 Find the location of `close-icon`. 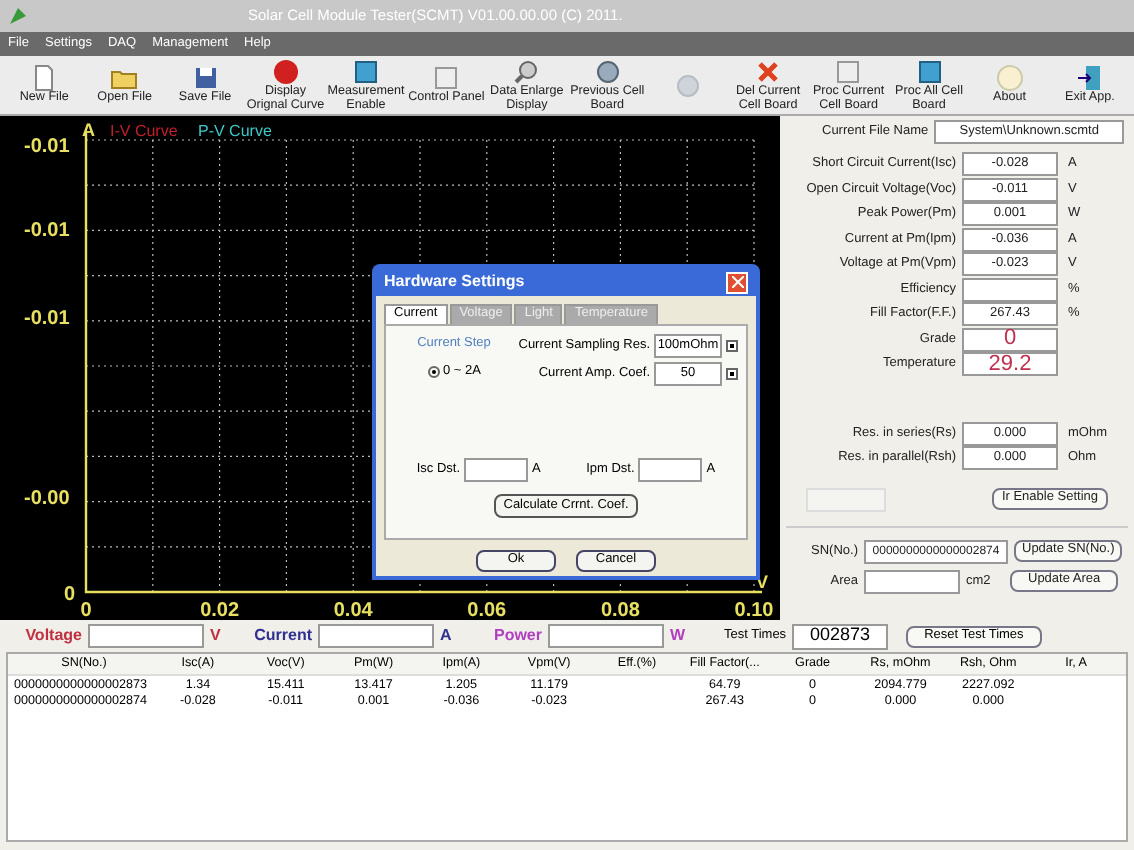

close-icon is located at coordinates (737, 282).